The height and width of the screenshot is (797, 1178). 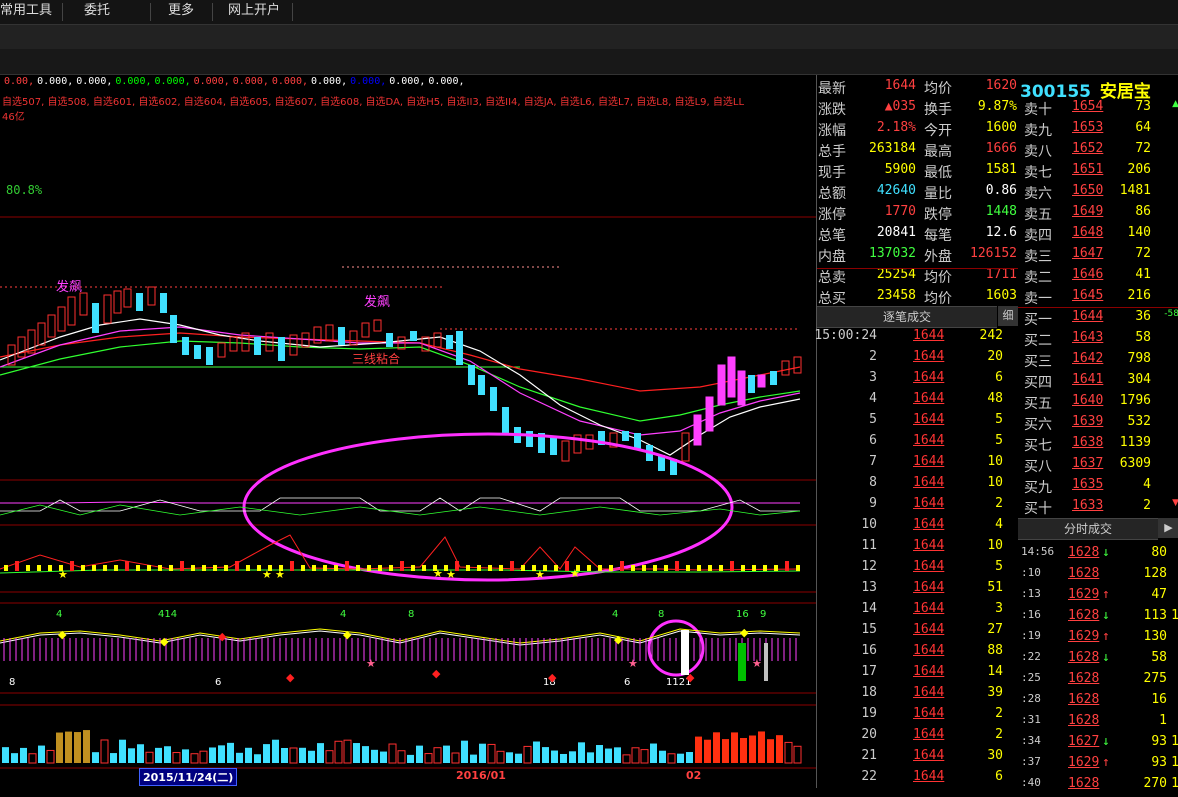 I want to click on detail-button: 细, so click(x=1008, y=316).